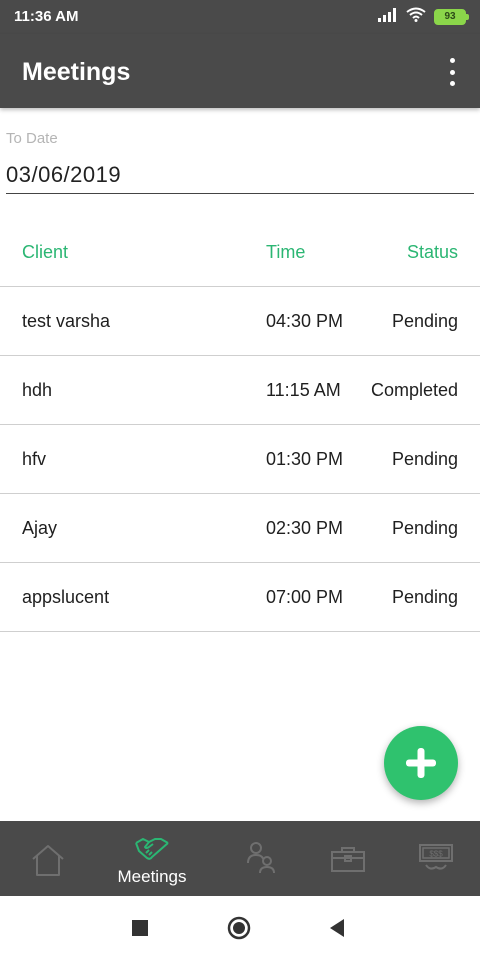 This screenshot has height=960, width=480. Describe the element at coordinates (45, 252) in the screenshot. I see `header-client: Client` at that location.